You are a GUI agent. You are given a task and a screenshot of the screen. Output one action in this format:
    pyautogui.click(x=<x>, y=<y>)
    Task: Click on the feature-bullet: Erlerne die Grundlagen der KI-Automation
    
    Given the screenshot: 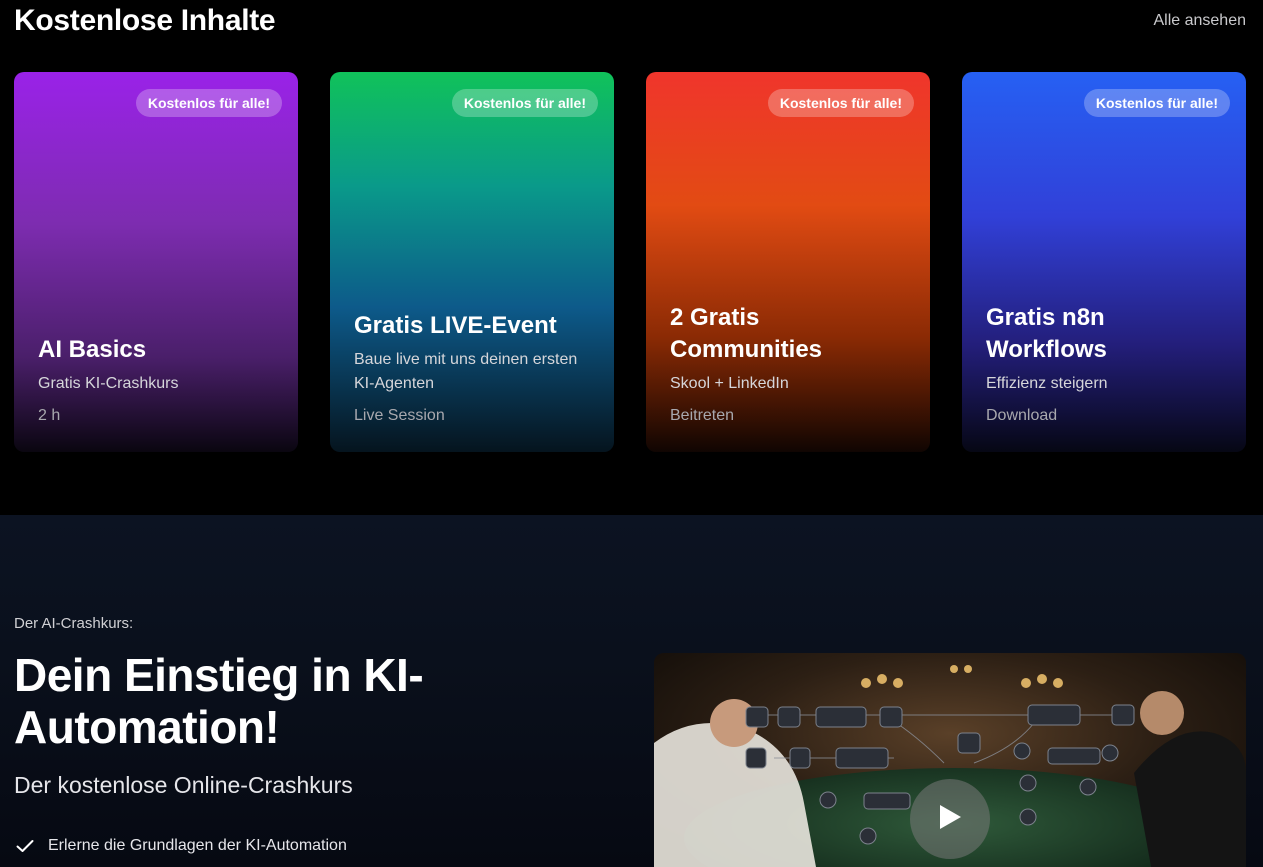 What is the action you would take?
    pyautogui.click(x=180, y=846)
    